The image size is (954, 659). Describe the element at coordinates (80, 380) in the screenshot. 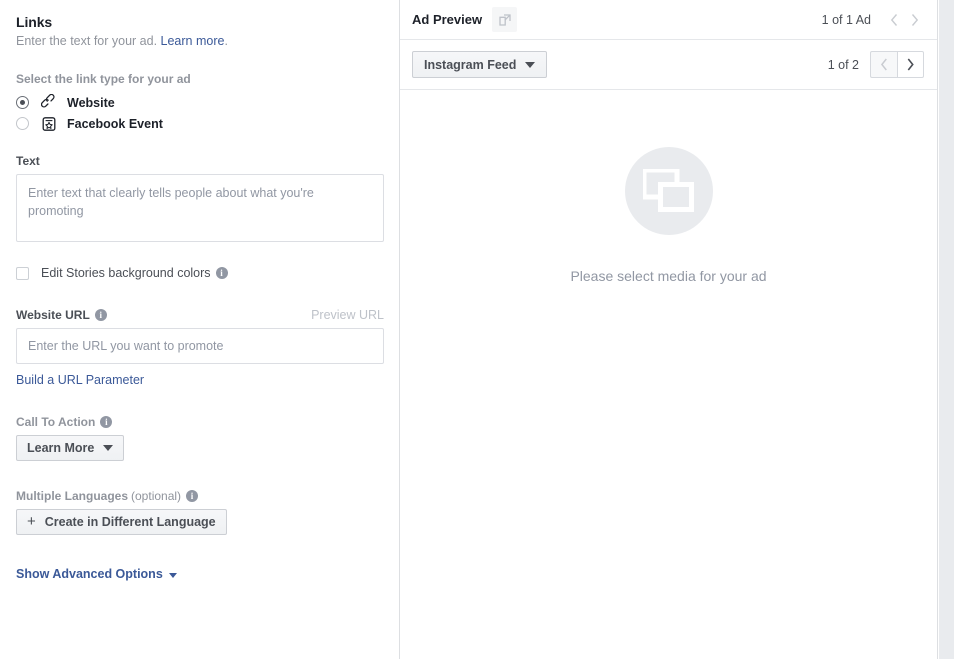

I see `build-url-parameter-link: Build a URL Parameter` at that location.